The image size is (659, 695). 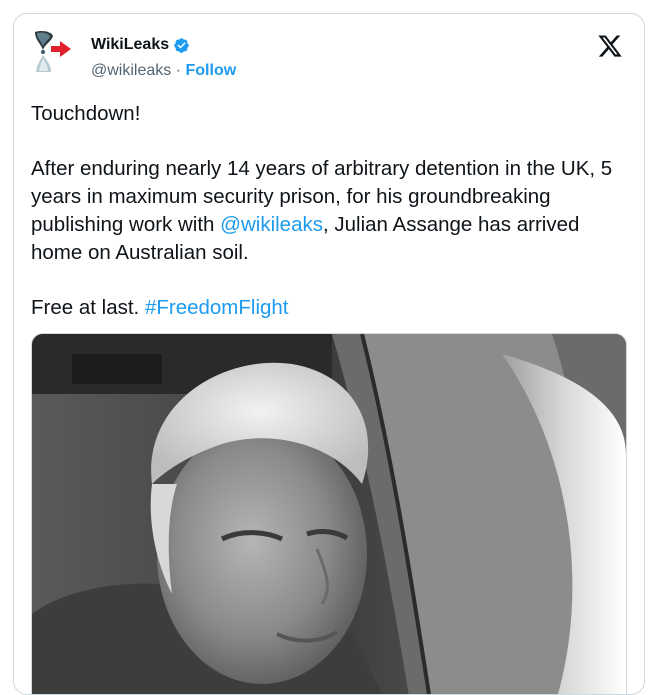 I want to click on follow-link: Follow, so click(x=211, y=70).